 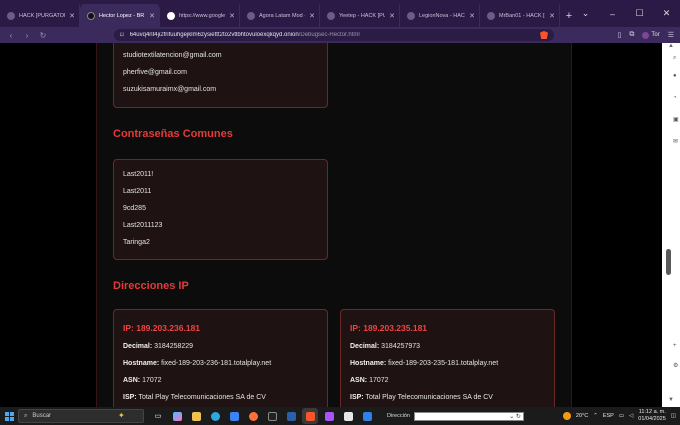 What do you see at coordinates (234, 416) in the screenshot?
I see `store-icon` at bounding box center [234, 416].